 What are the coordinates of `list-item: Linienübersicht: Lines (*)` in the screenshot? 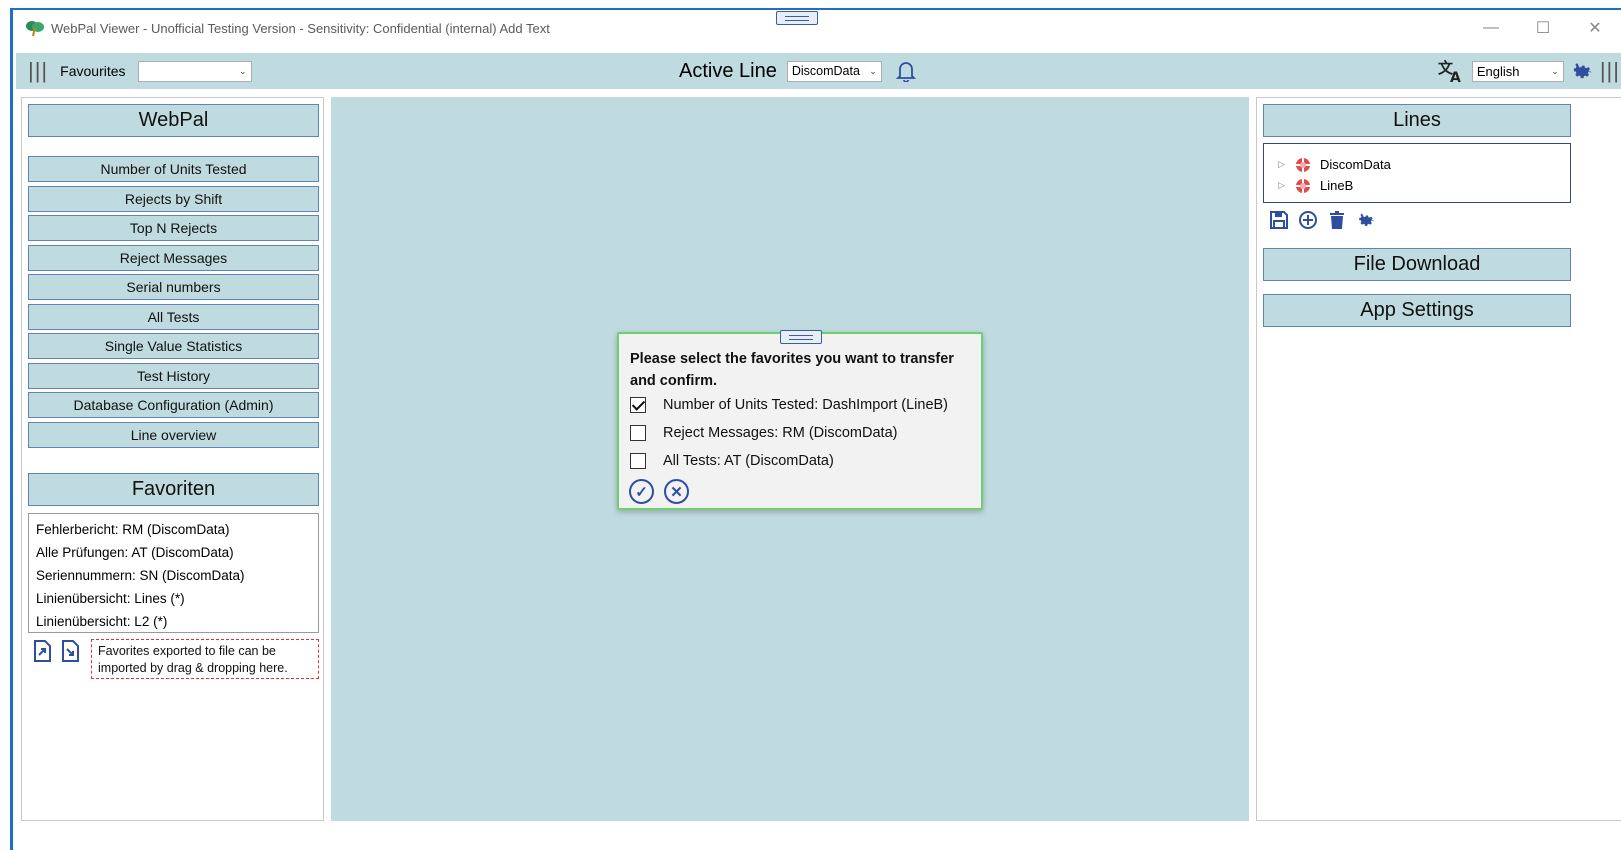 It's located at (173, 598).